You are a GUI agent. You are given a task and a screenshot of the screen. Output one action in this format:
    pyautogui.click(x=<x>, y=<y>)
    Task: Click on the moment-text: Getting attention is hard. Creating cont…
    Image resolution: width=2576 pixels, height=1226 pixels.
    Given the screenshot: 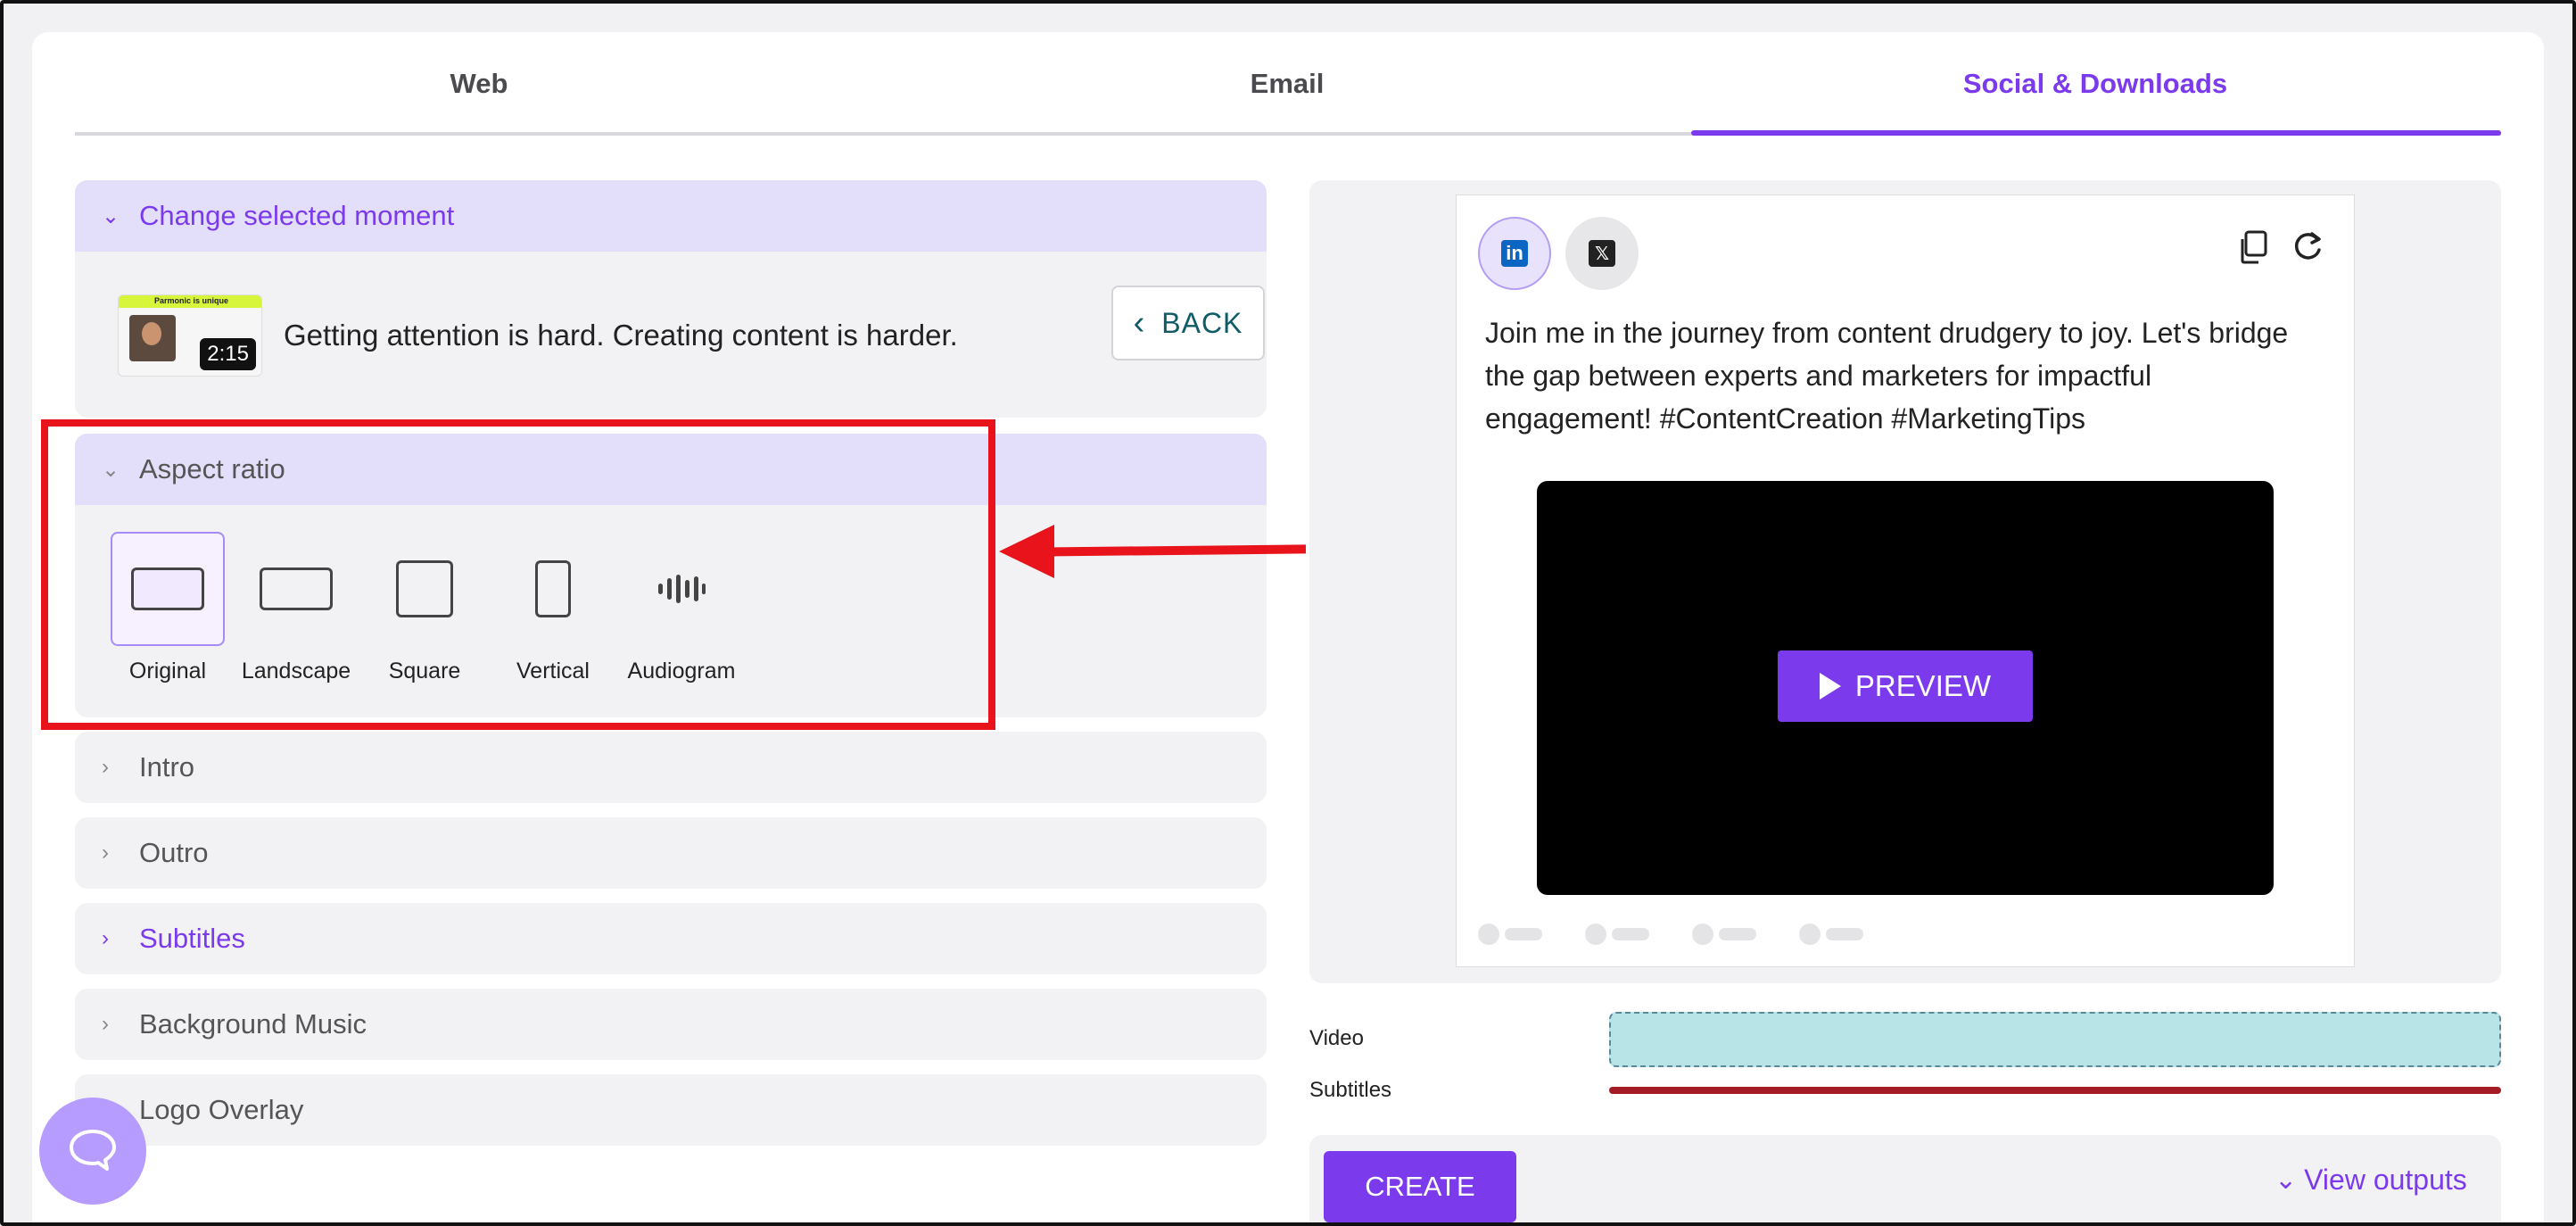 What is the action you would take?
    pyautogui.click(x=621, y=335)
    